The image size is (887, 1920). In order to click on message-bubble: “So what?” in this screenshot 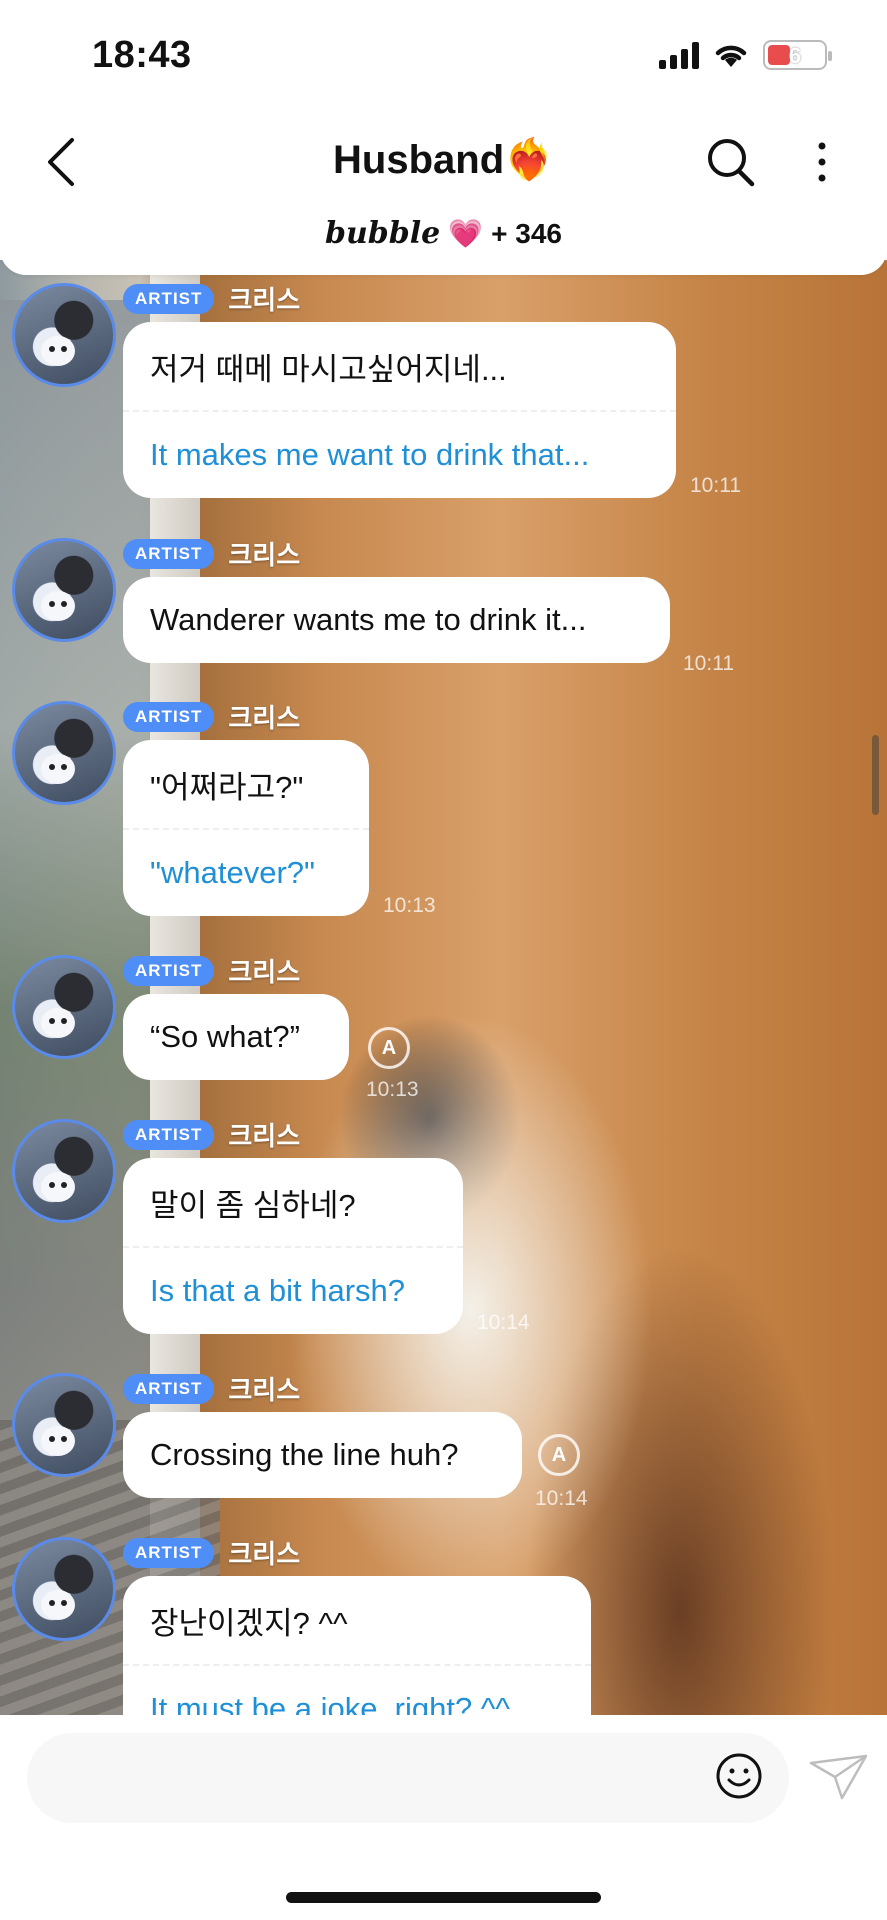, I will do `click(236, 1037)`.